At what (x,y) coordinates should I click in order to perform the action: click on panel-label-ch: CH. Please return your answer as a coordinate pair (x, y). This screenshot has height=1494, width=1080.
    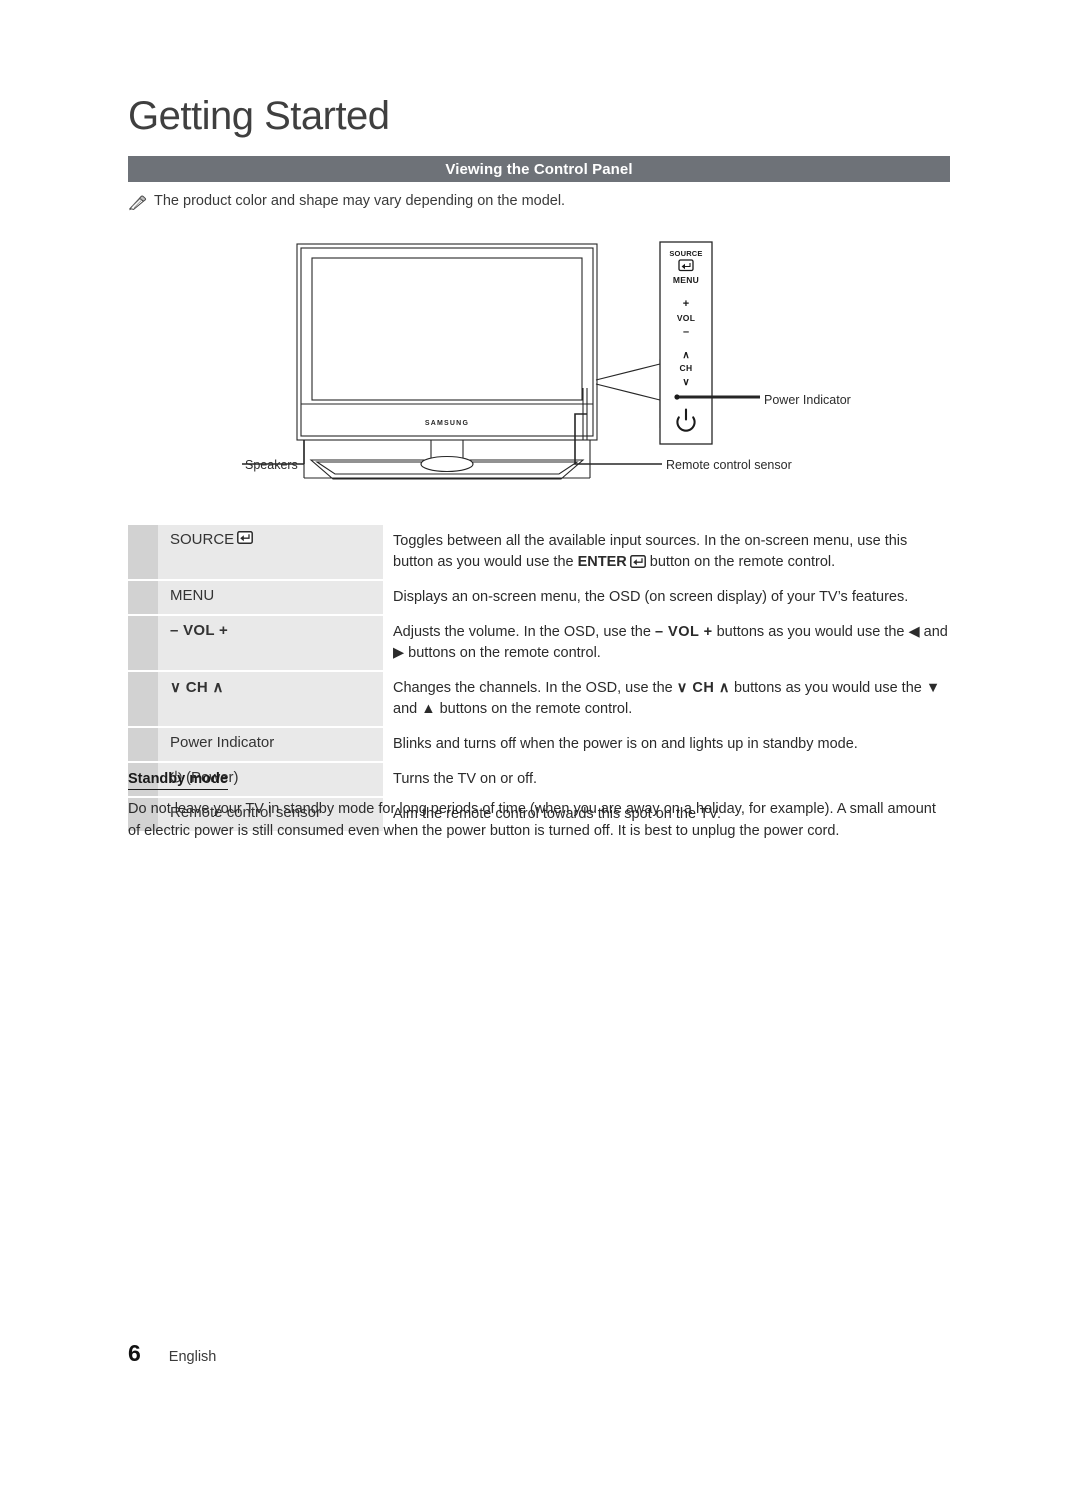
    Looking at the image, I should click on (686, 368).